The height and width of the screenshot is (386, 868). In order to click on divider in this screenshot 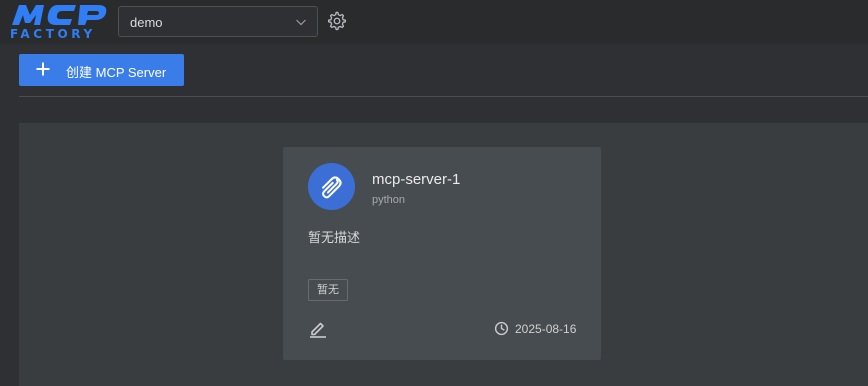, I will do `click(443, 96)`.